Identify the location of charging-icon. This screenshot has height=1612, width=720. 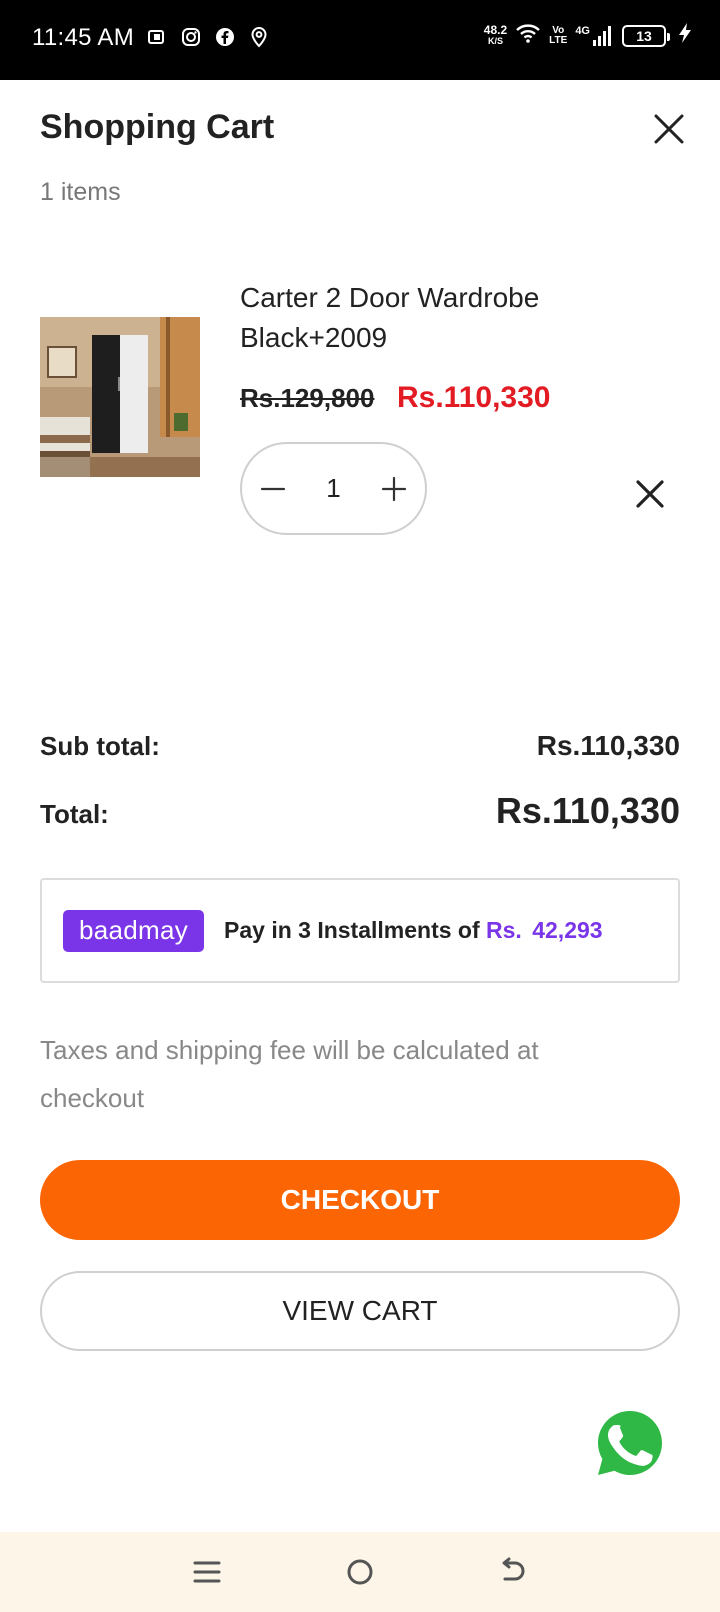
(685, 35).